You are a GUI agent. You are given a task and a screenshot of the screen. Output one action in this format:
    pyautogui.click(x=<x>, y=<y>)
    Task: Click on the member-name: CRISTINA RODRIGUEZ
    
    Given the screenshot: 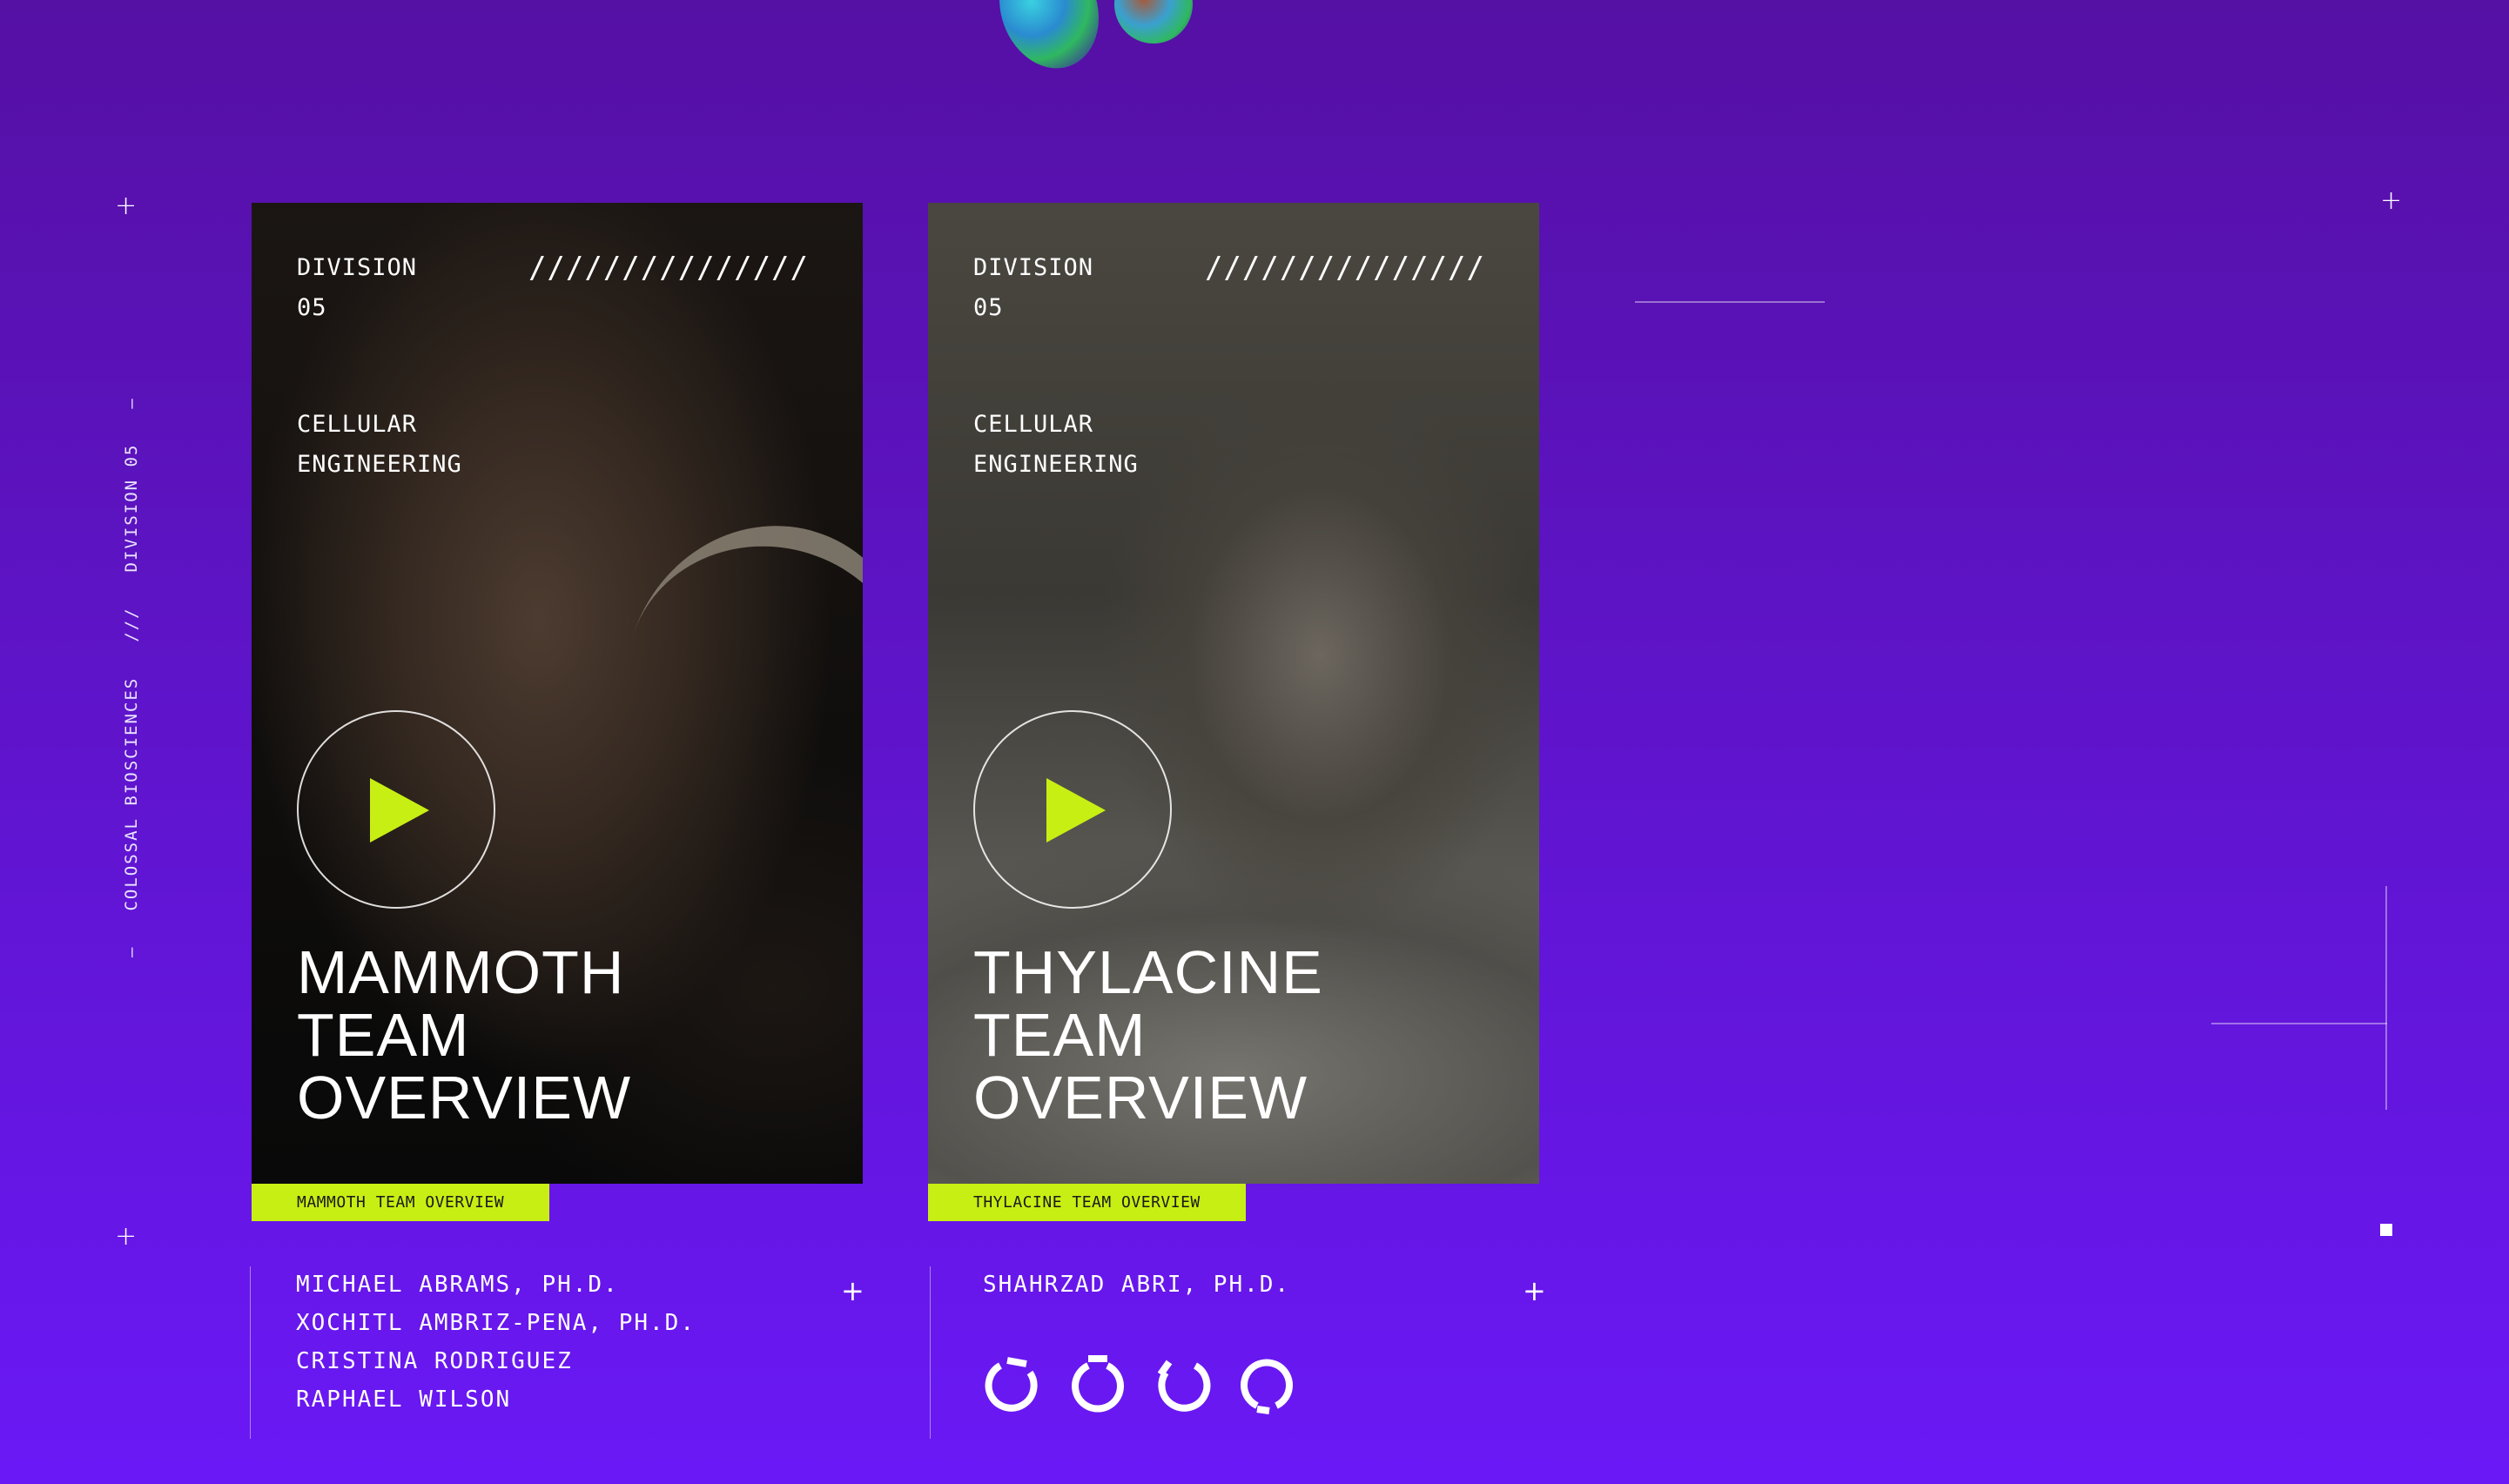 What is the action you would take?
    pyautogui.click(x=434, y=1361)
    